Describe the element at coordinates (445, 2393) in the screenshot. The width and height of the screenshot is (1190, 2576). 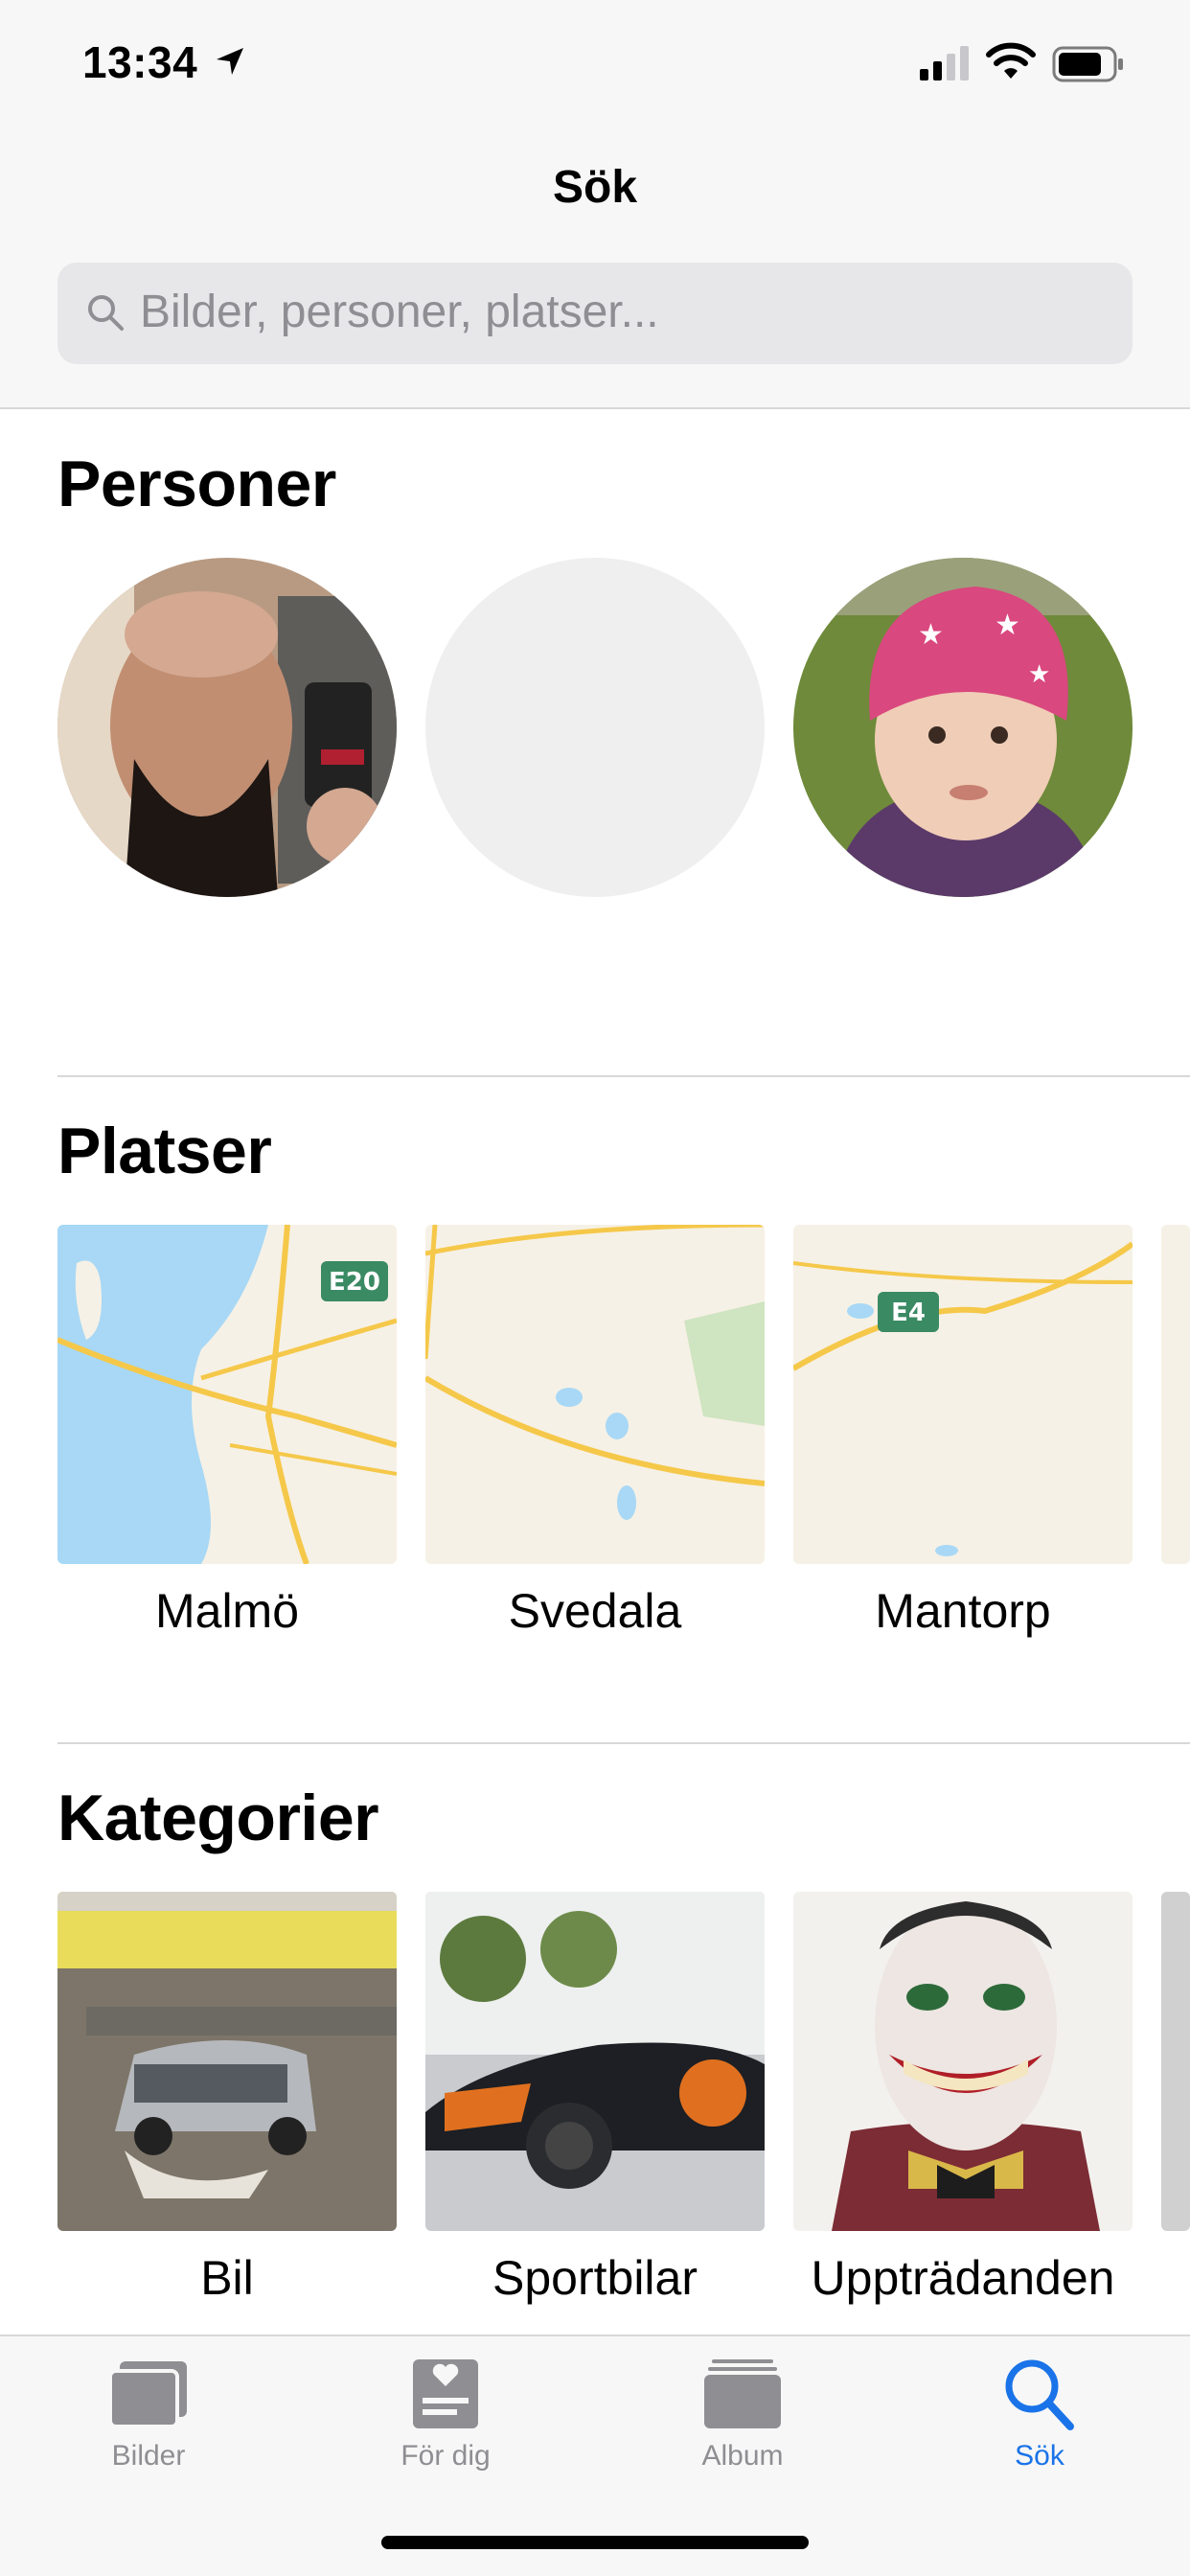
I see `for-you-icon` at that location.